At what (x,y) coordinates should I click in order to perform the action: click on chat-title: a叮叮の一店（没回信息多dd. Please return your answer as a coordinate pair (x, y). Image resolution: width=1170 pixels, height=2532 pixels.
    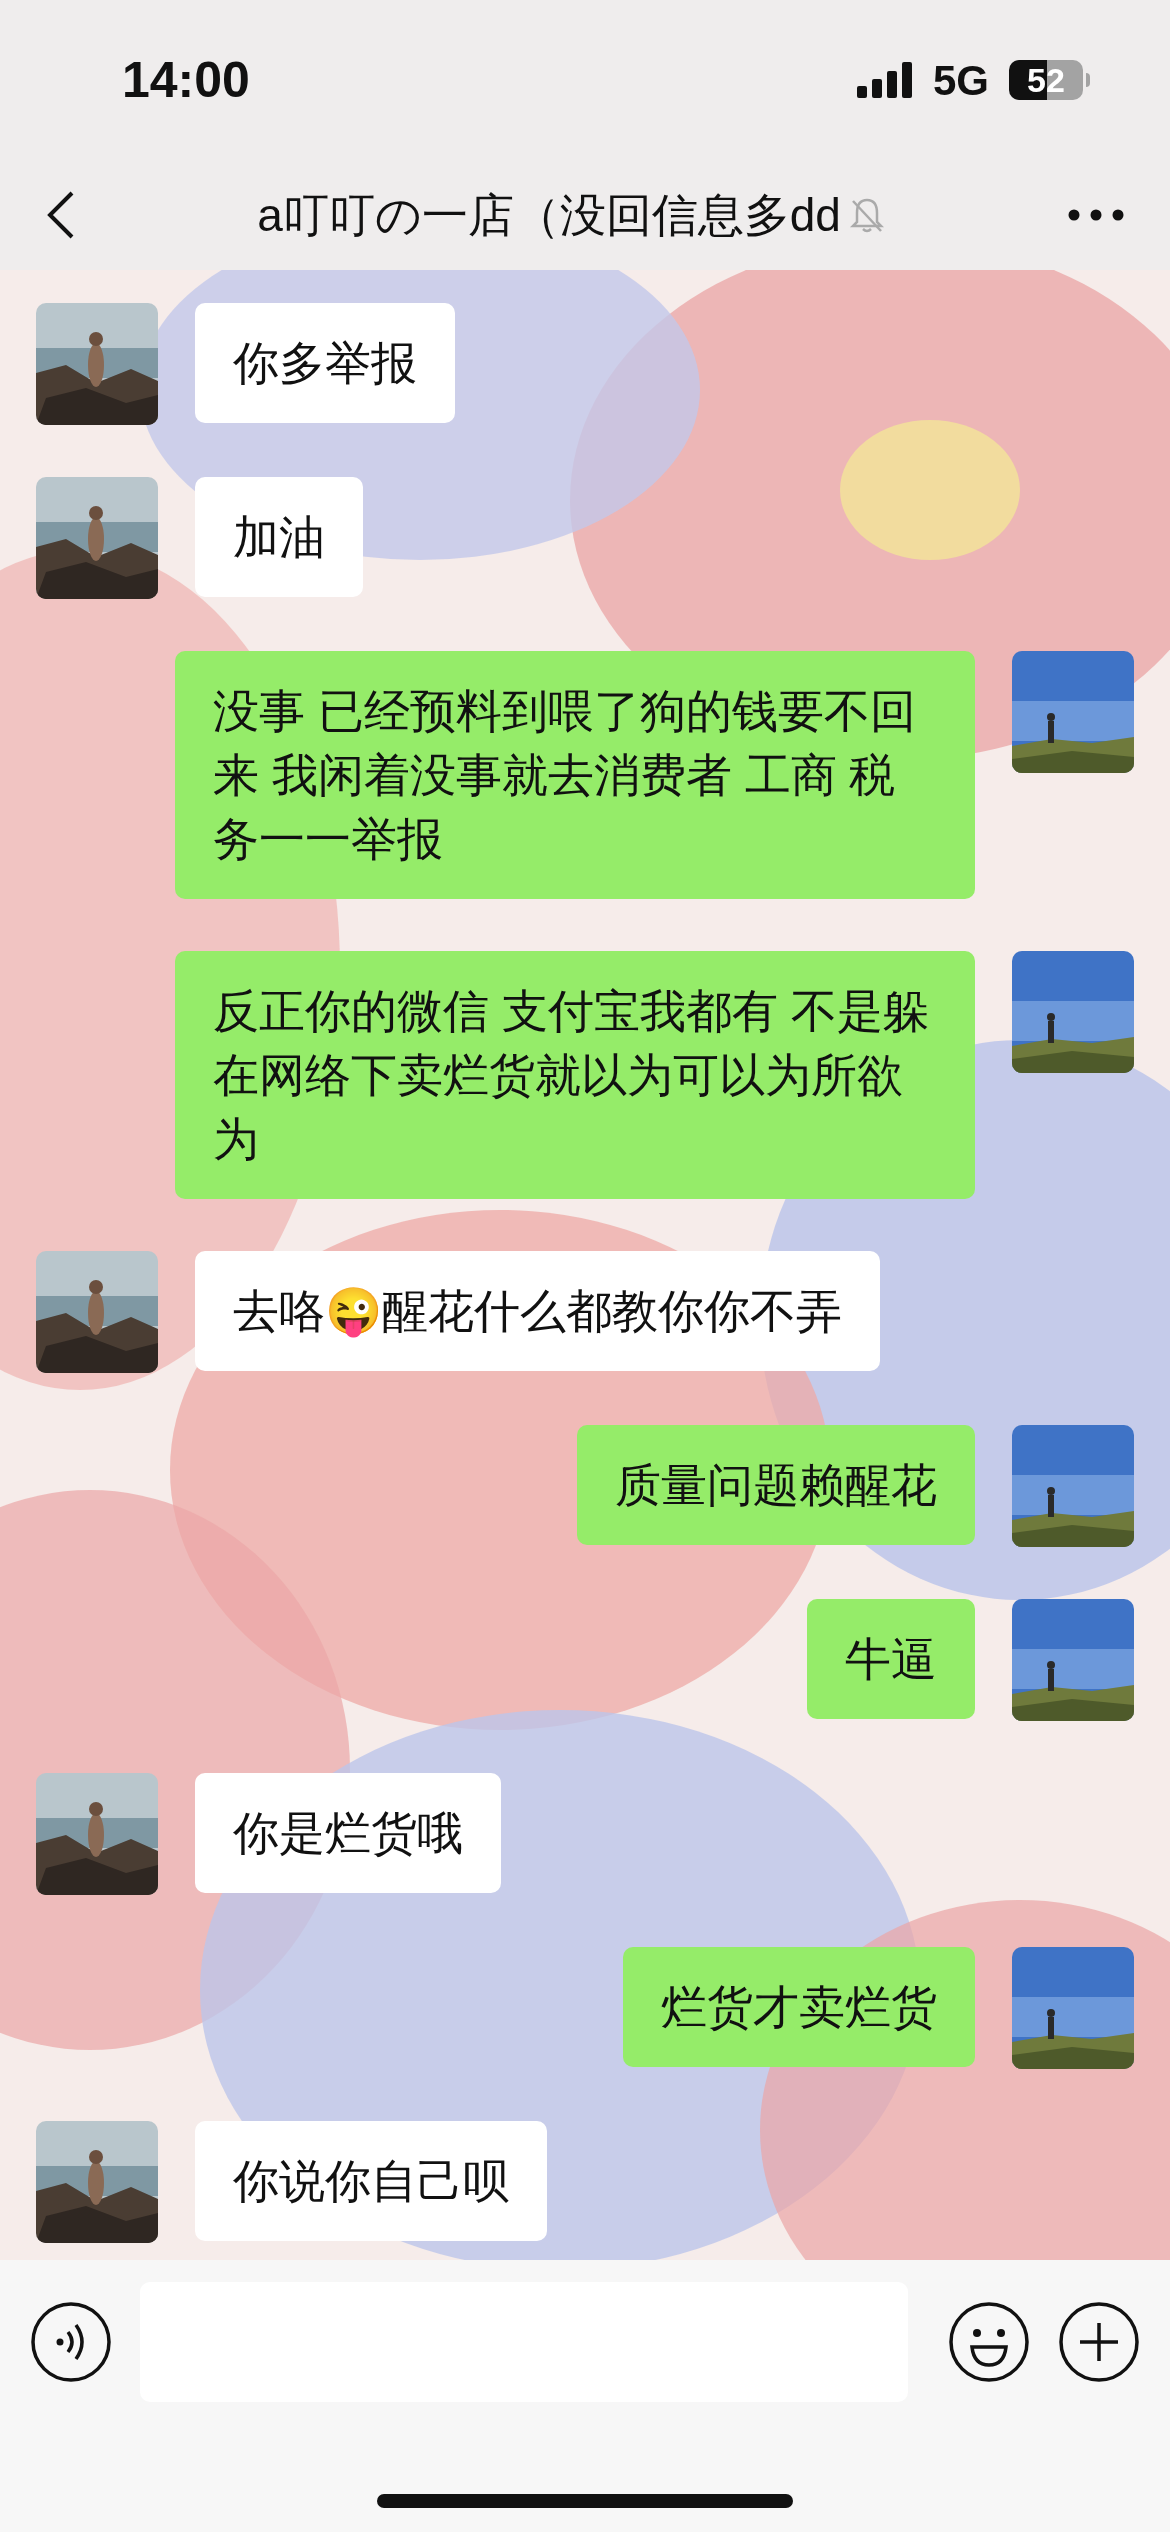
    Looking at the image, I should click on (549, 215).